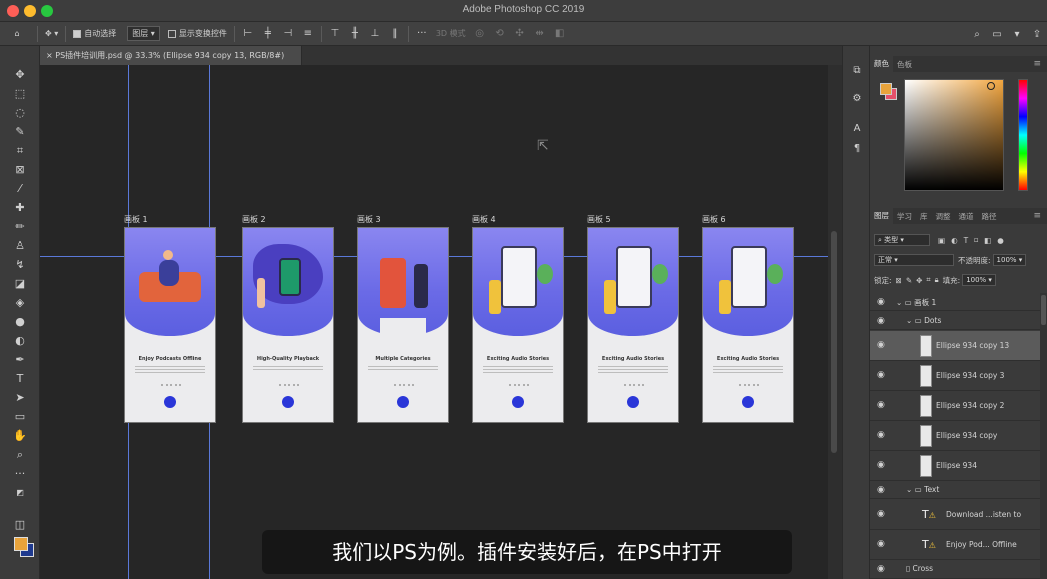 Image resolution: width=1047 pixels, height=579 pixels. Describe the element at coordinates (955, 406) in the screenshot. I see `layer-row: ◉ Ellipse 934 copy 2` at that location.